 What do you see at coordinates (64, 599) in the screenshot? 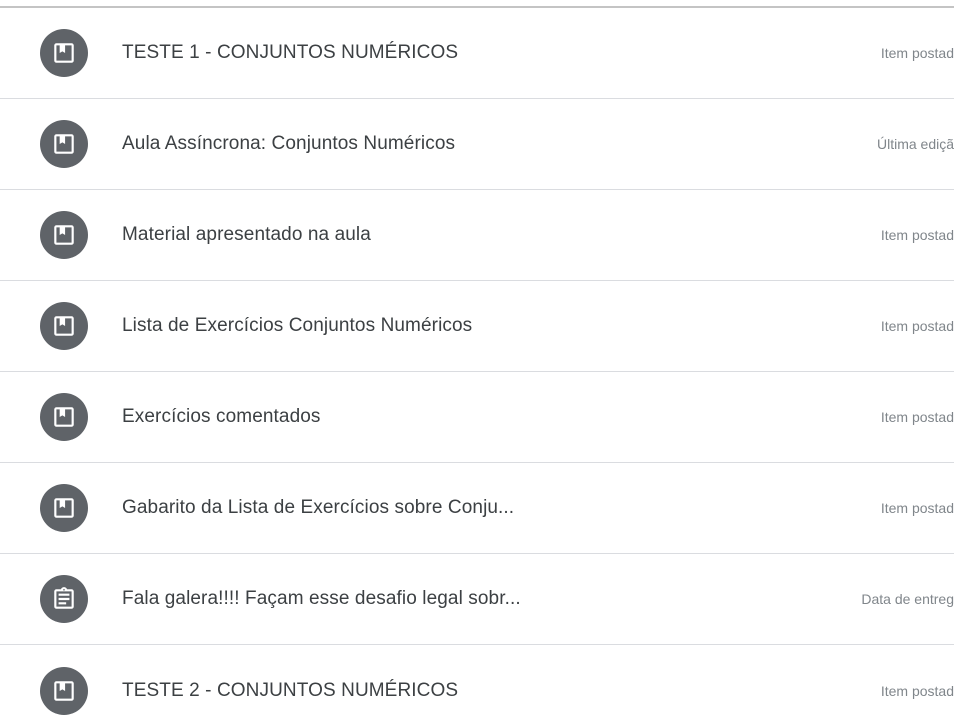
I see `assignment-icon` at bounding box center [64, 599].